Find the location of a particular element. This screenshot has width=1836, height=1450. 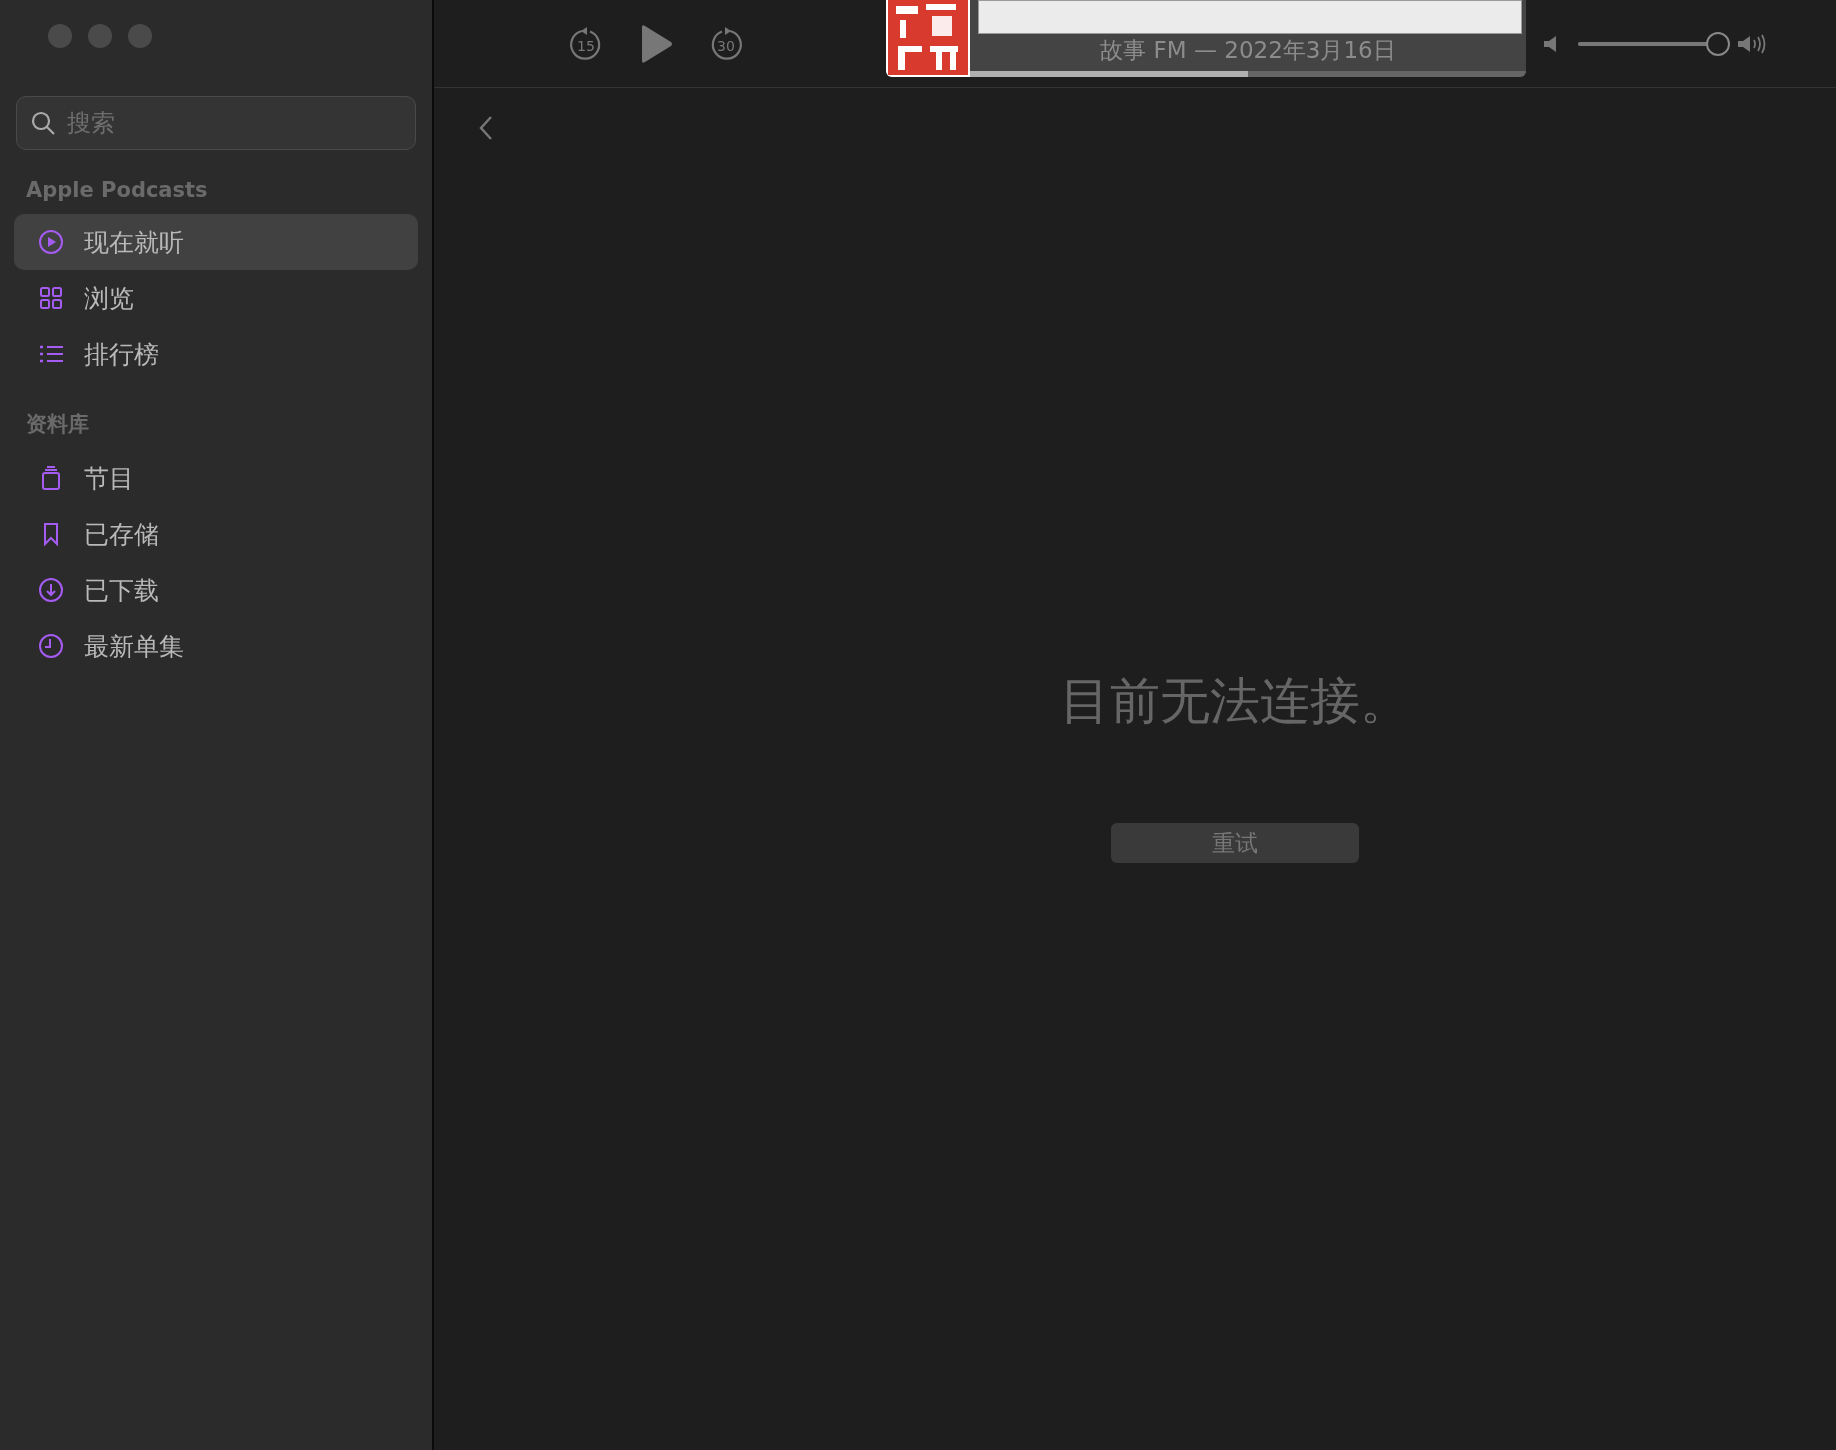

section-header: 资料库 is located at coordinates (57, 424).